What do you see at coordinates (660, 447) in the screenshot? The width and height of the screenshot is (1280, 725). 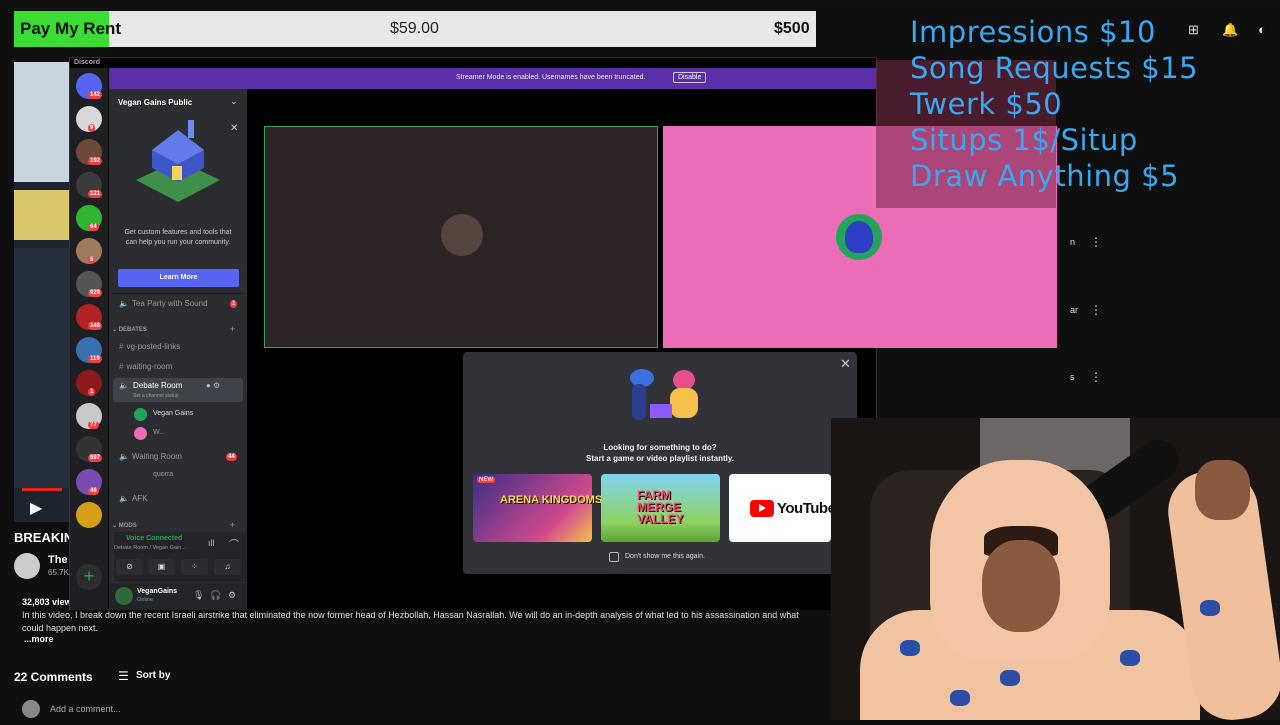 I see `activities-title: Looking for something to do?` at bounding box center [660, 447].